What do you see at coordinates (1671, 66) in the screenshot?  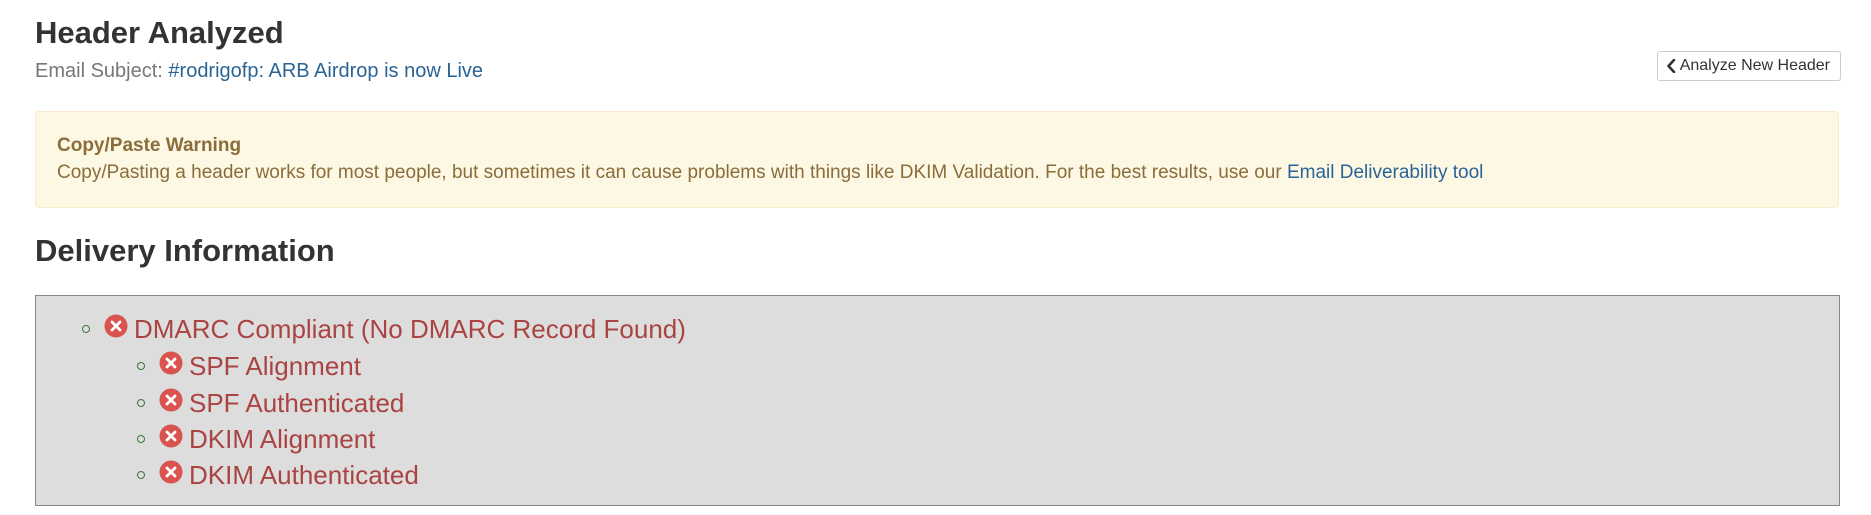 I see `chevron-left-icon` at bounding box center [1671, 66].